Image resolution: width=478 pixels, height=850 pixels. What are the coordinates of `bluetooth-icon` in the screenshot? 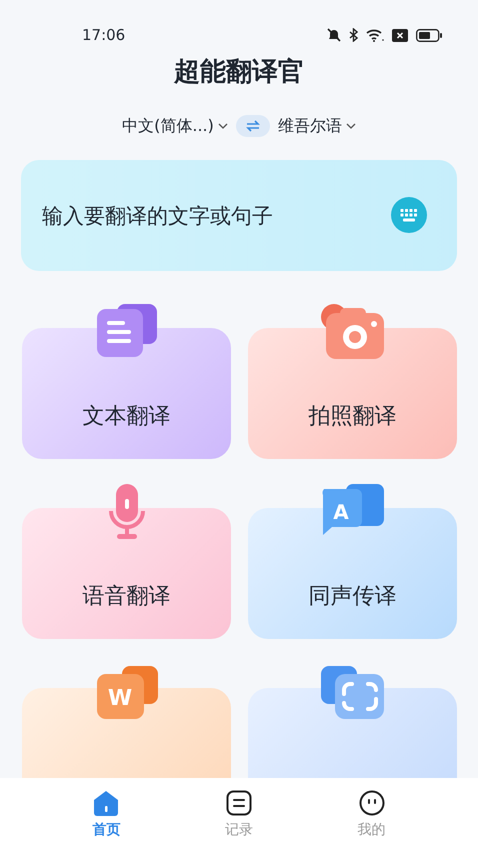 It's located at (353, 35).